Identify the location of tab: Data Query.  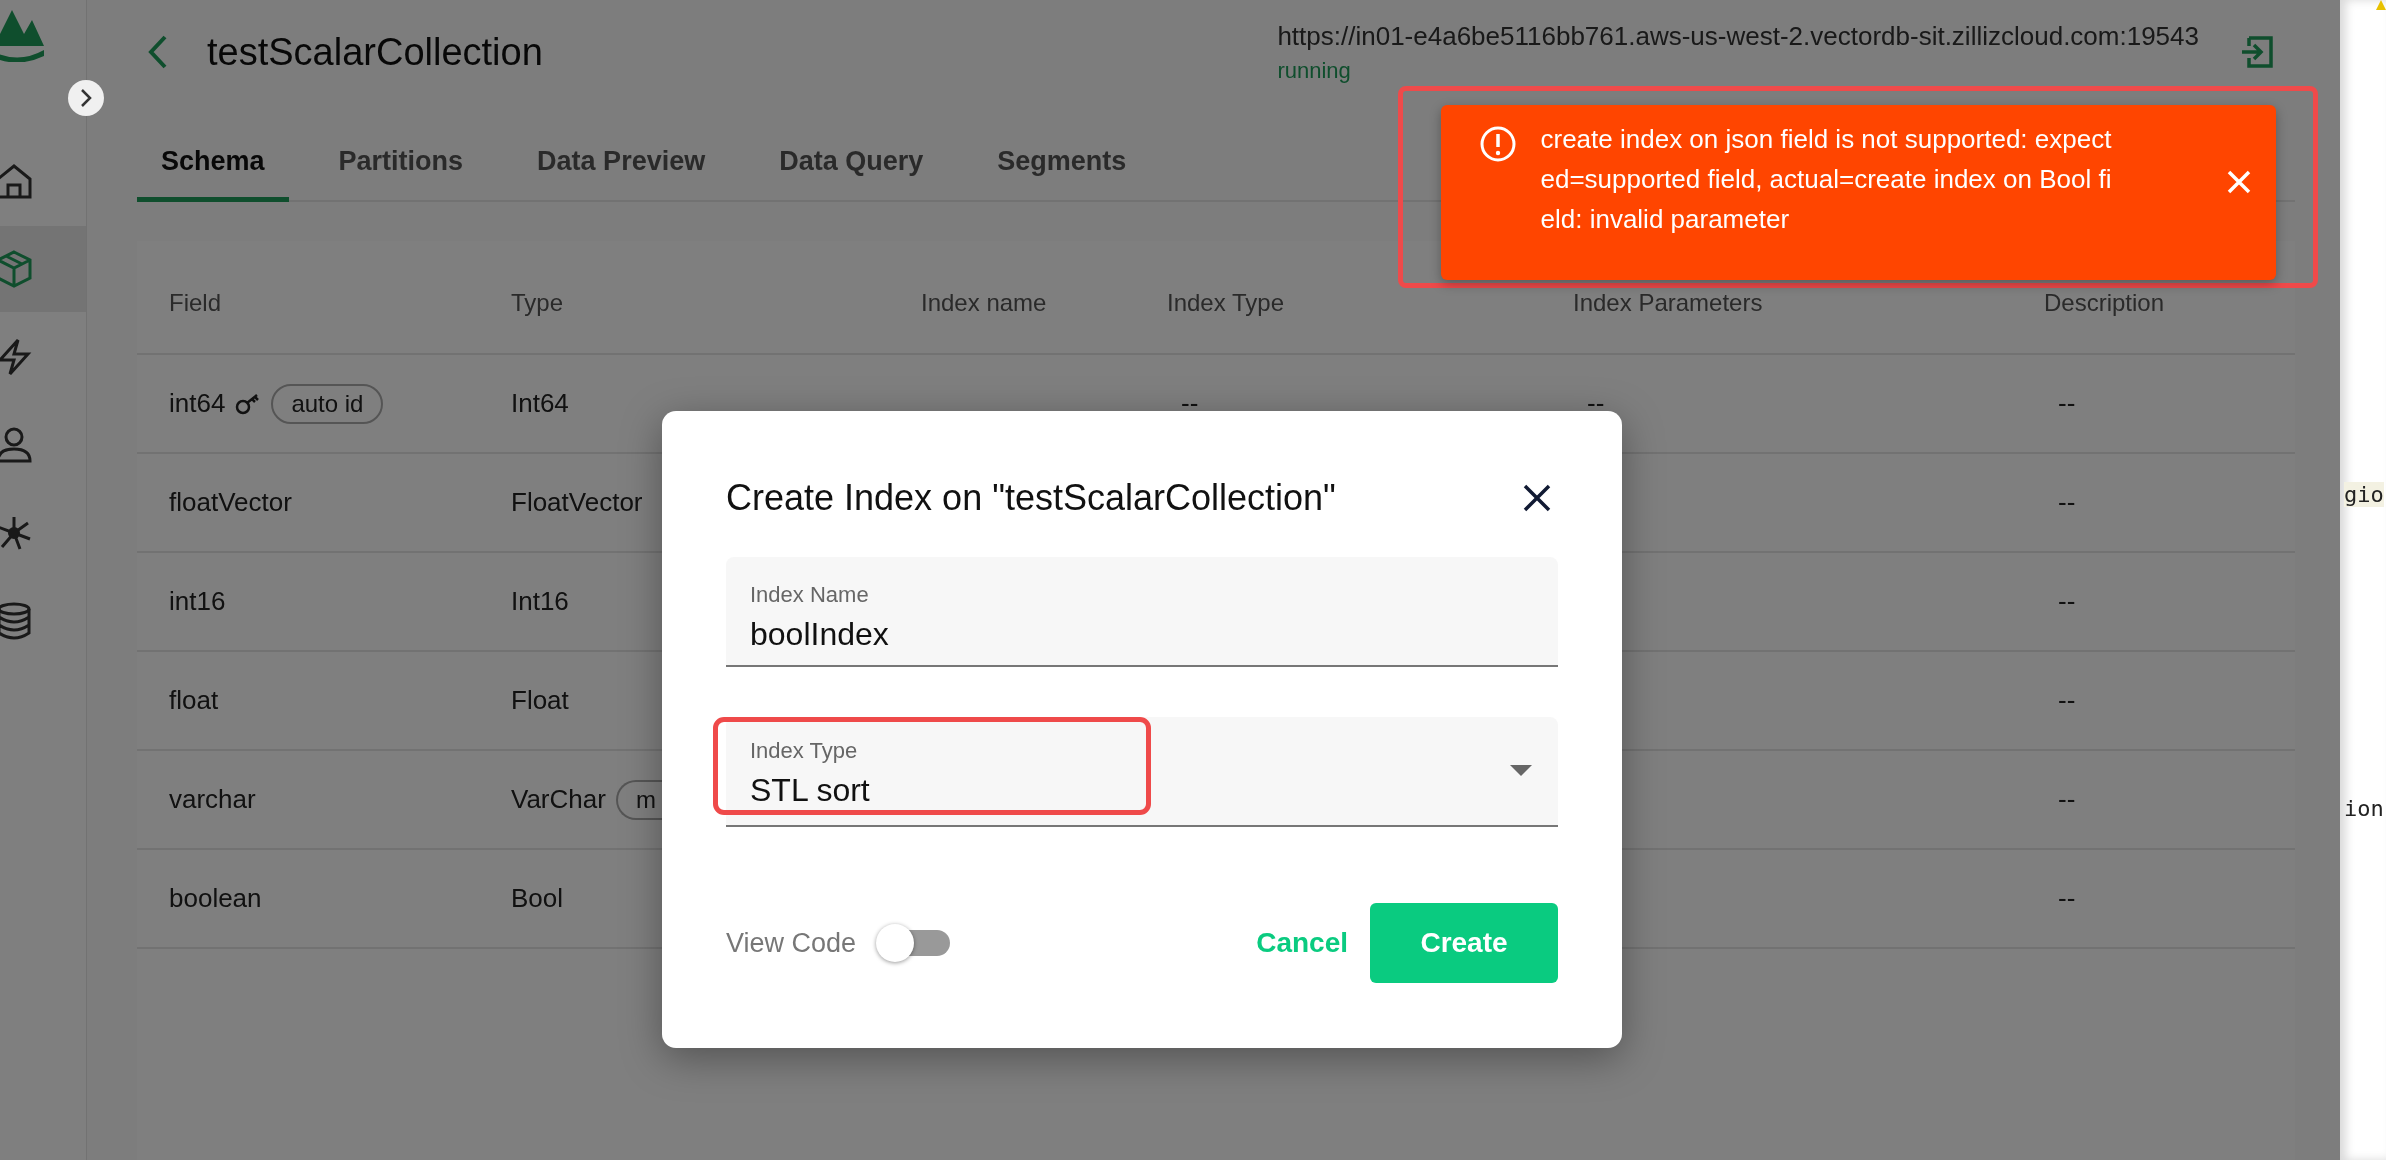
(851, 167).